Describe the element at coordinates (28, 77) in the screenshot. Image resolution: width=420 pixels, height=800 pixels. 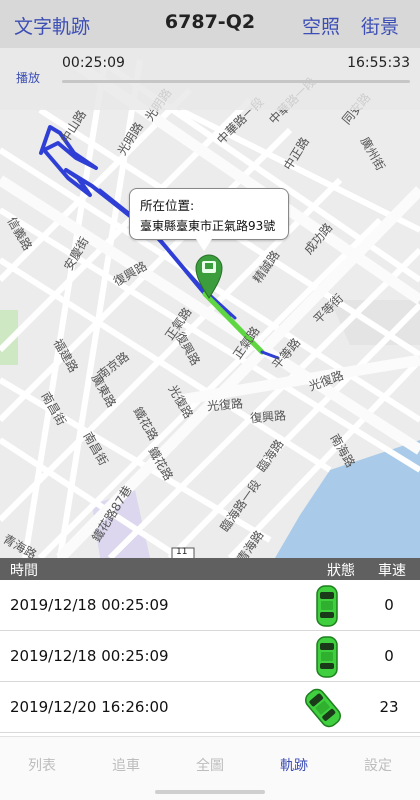
I see `play-button: 播放` at that location.